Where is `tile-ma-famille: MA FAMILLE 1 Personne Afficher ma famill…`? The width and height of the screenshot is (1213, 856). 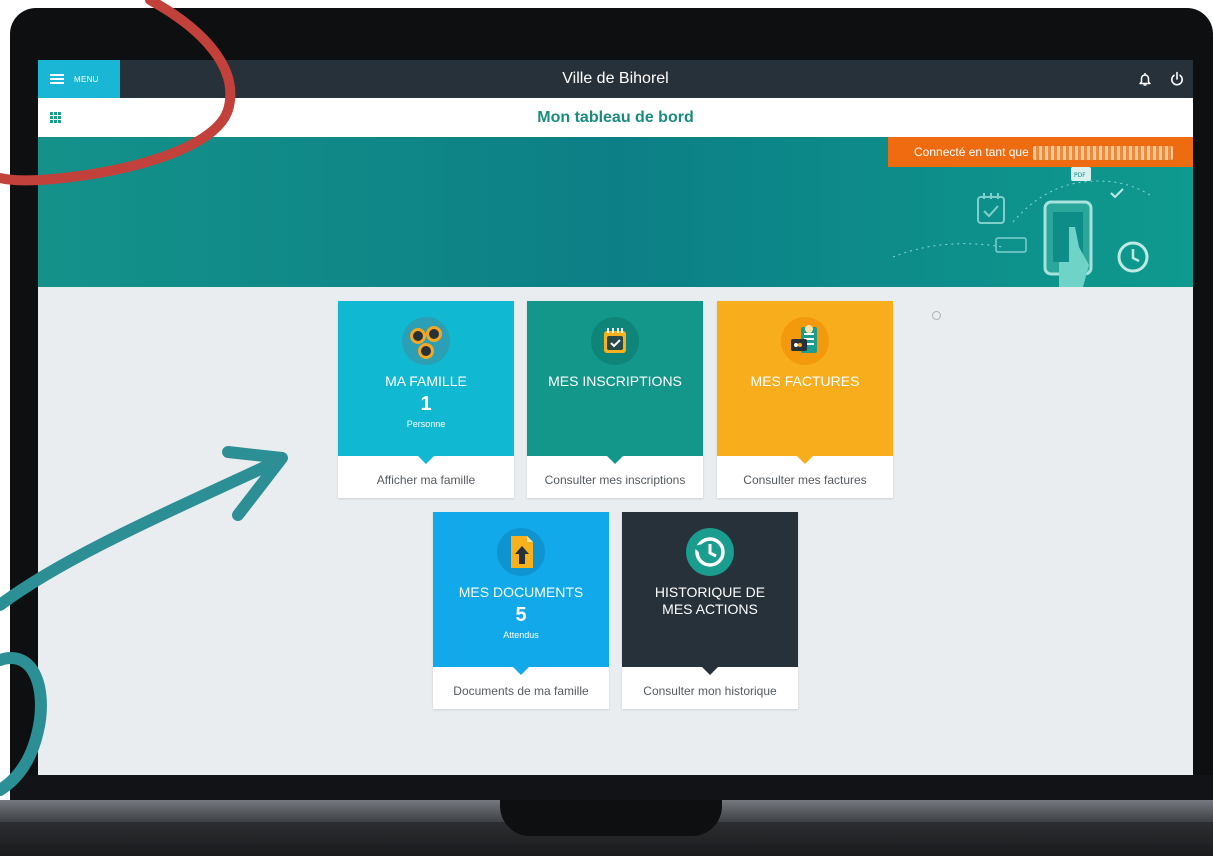 tile-ma-famille: MA FAMILLE 1 Personne Afficher ma famill… is located at coordinates (426, 399).